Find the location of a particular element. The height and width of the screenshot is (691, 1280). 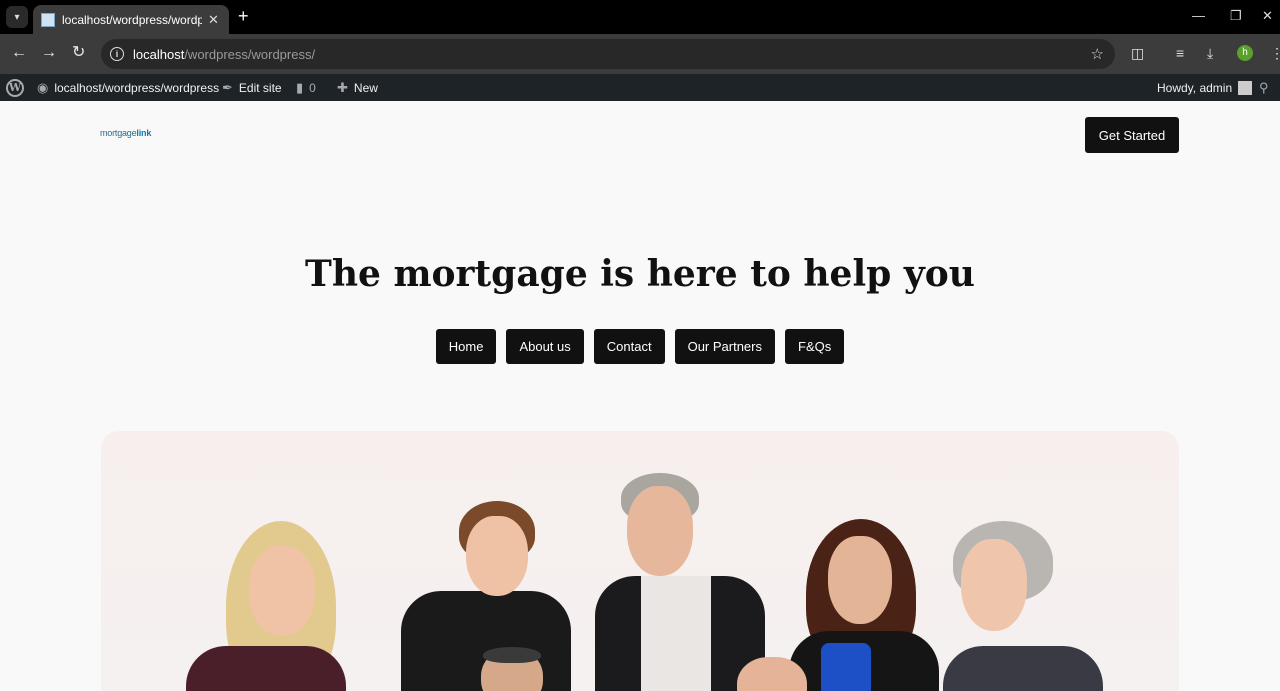

hero-title: The mortgage is here to help you is located at coordinates (640, 274).